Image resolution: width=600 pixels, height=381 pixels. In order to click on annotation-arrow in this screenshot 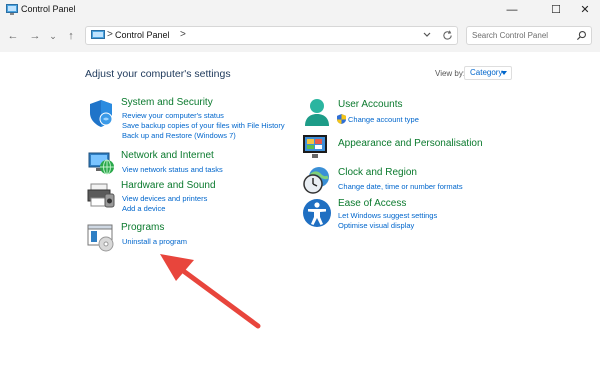, I will do `click(210, 291)`.